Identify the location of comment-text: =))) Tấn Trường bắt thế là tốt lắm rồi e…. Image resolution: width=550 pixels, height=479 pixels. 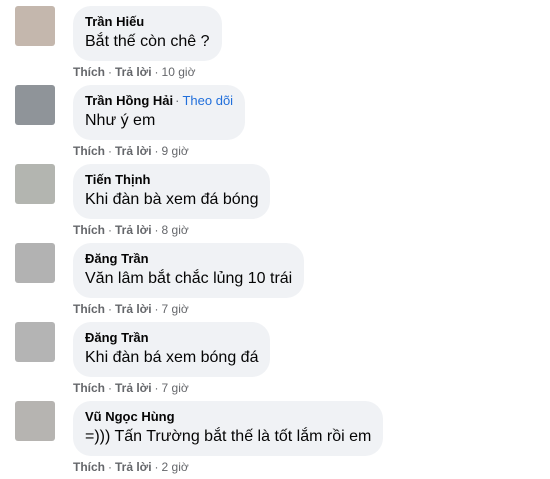
(228, 436).